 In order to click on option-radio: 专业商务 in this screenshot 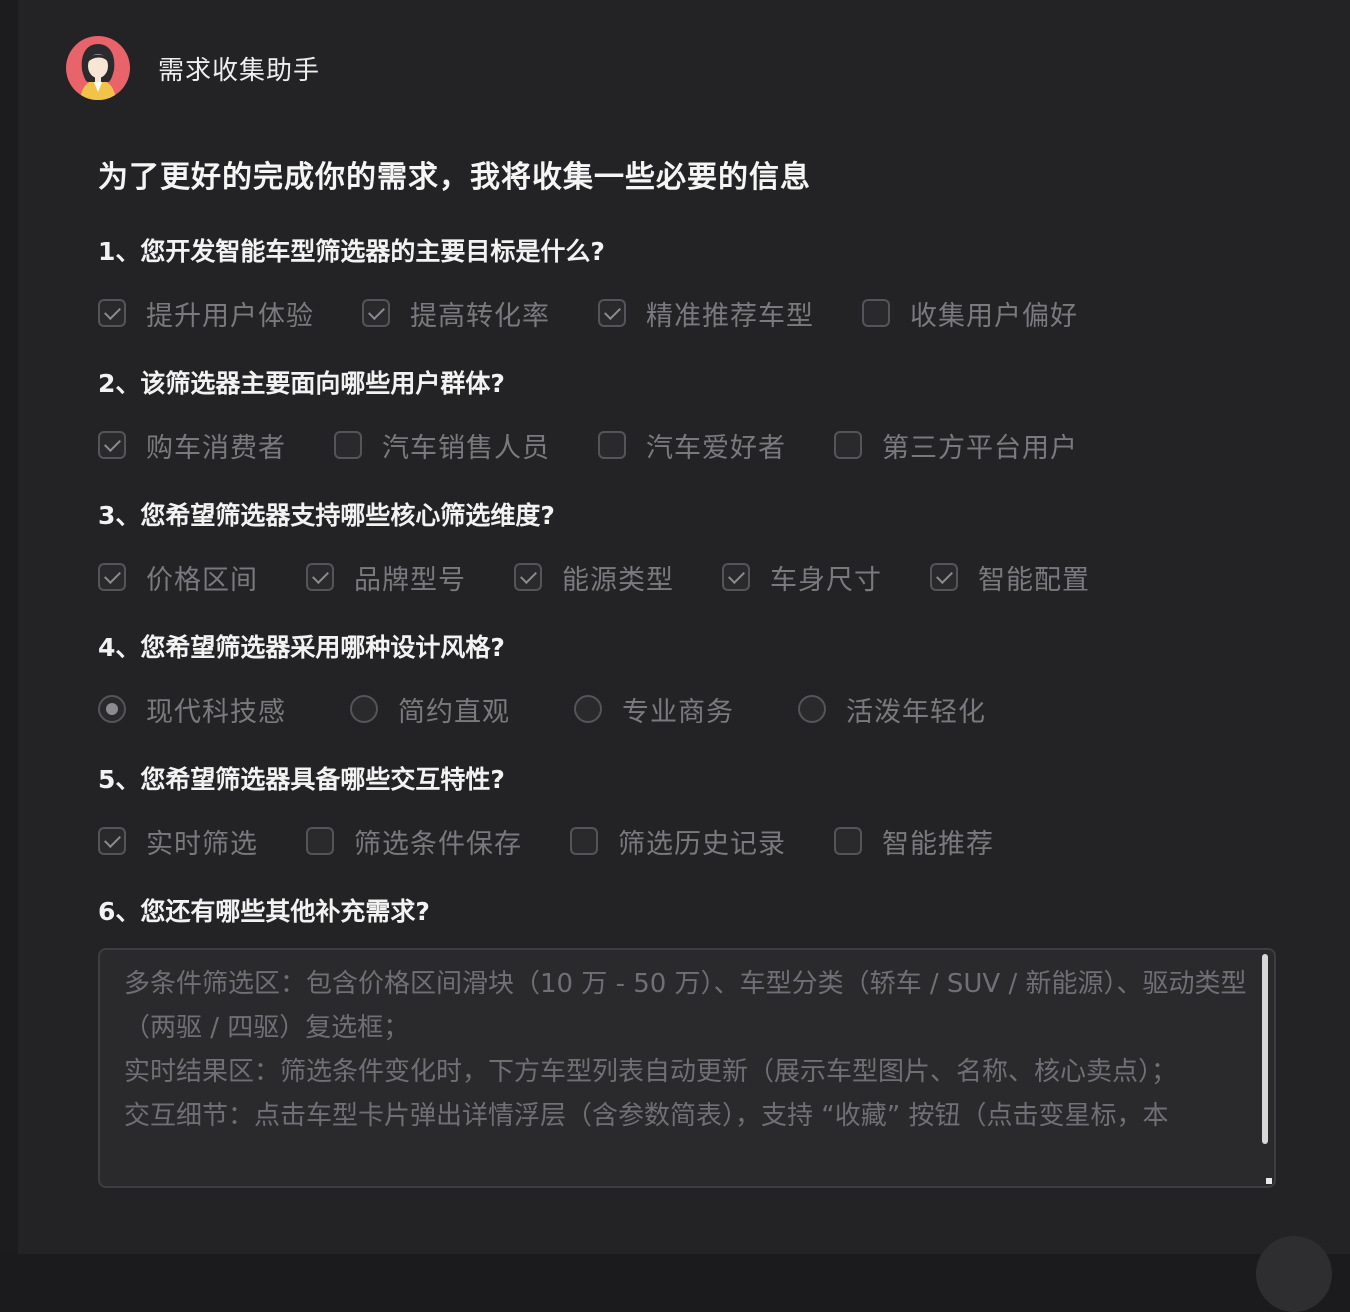, I will do `click(654, 709)`.